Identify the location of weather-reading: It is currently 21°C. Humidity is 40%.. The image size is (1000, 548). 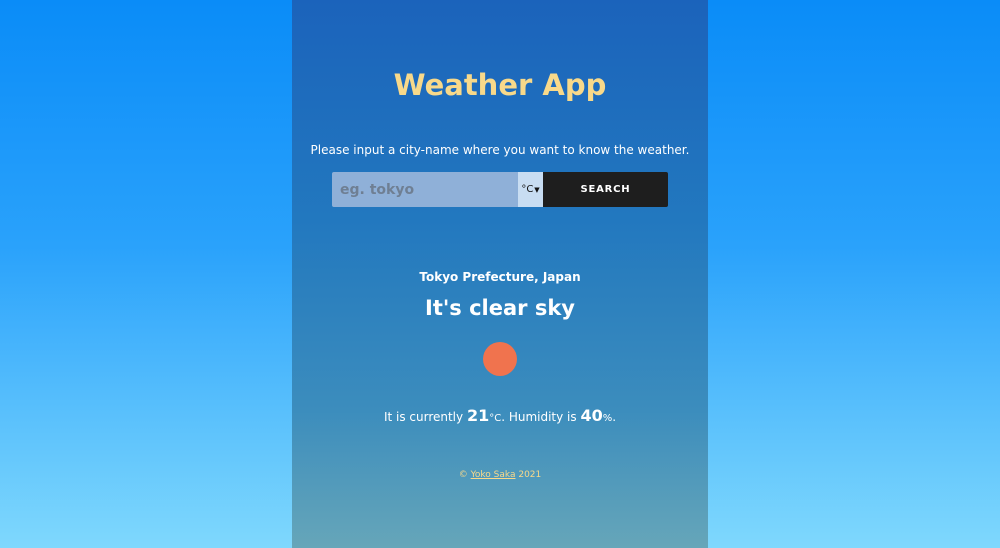
(500, 415).